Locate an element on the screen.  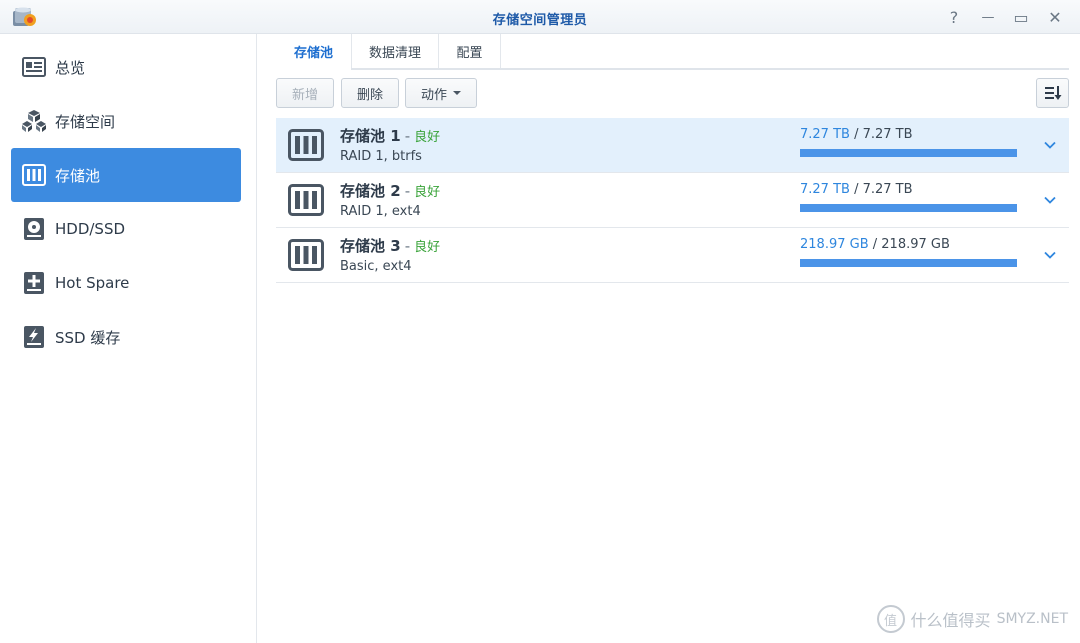
sidebar-item-ssd-cache: SSD 缓存 is located at coordinates (126, 337).